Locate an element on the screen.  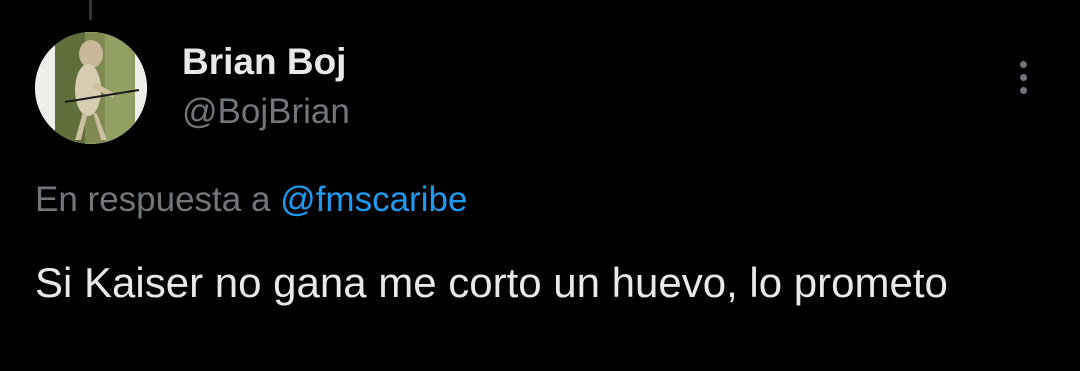
avatar-monkey-image is located at coordinates (91, 88).